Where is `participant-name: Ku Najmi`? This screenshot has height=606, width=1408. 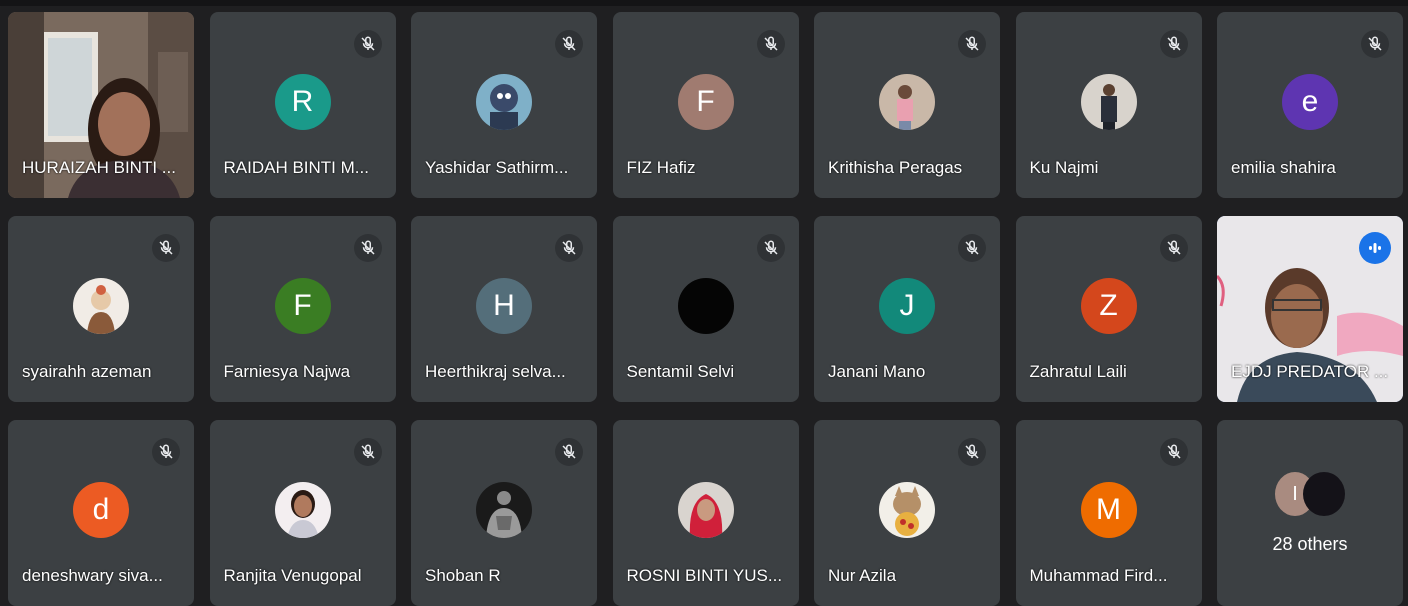
participant-name: Ku Najmi is located at coordinates (1064, 167).